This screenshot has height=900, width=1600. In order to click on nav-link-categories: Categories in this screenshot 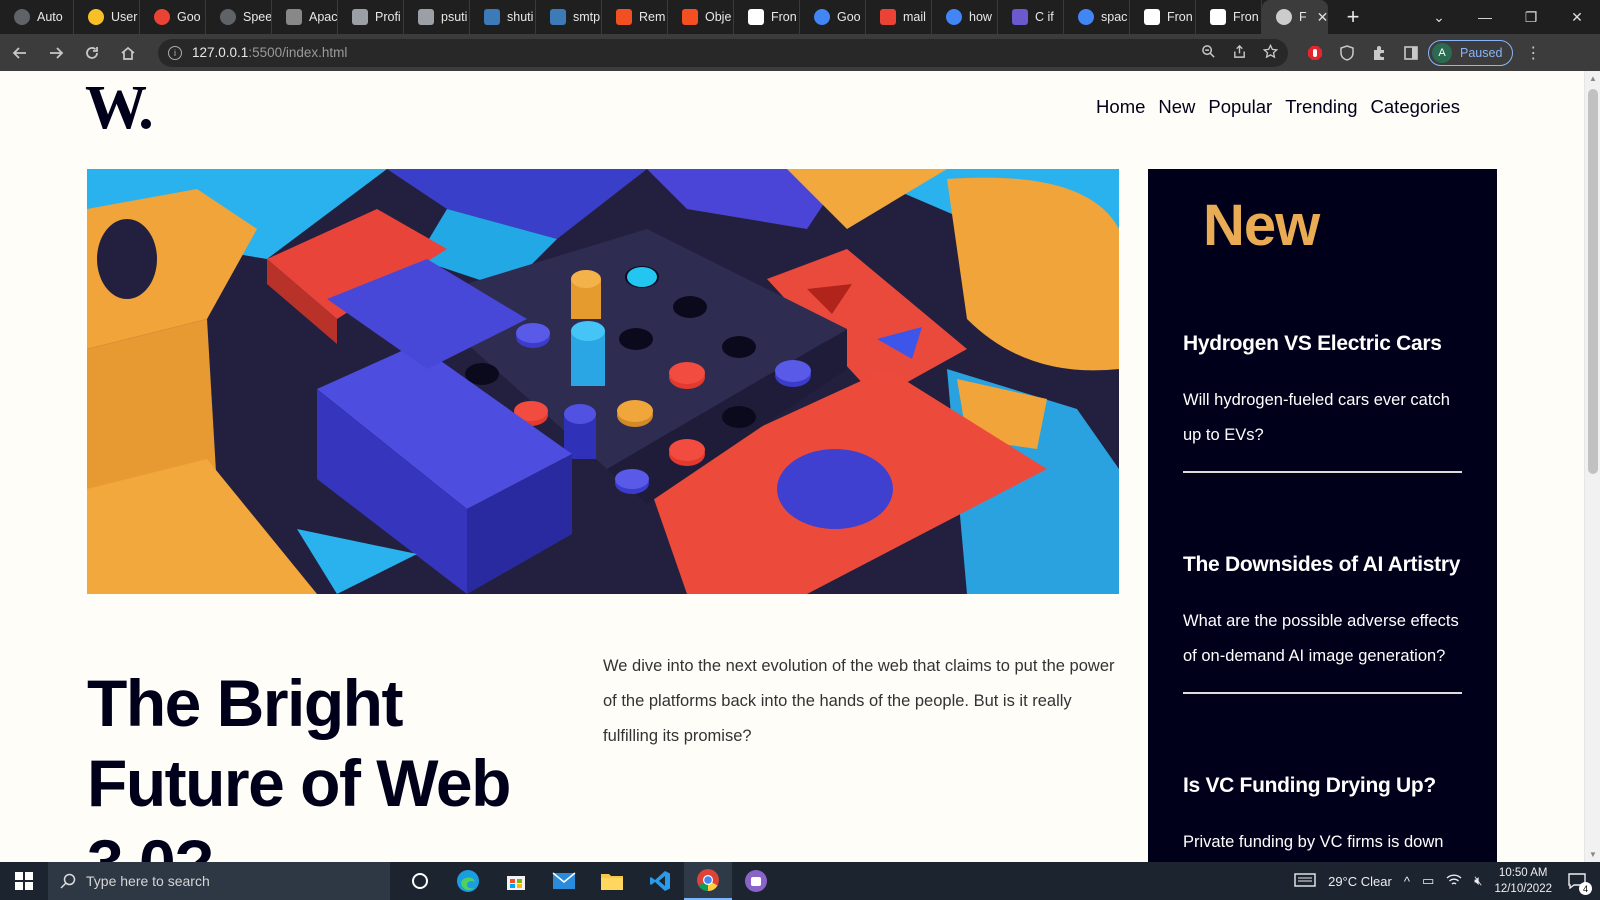, I will do `click(1415, 107)`.